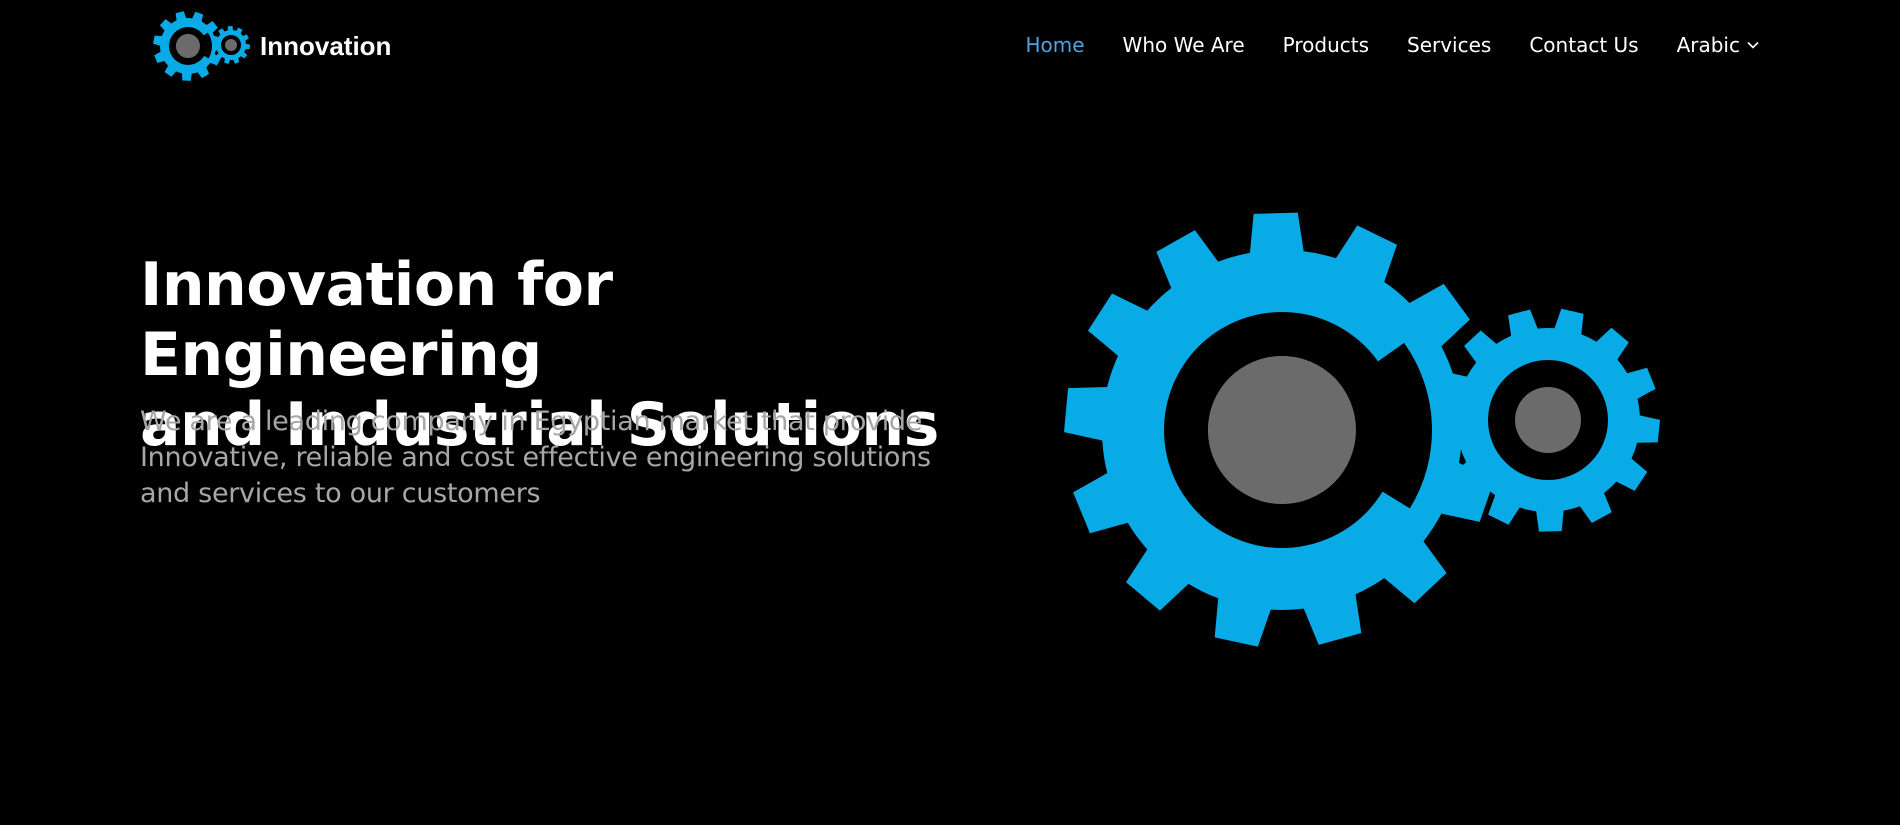 The image size is (1900, 825). I want to click on logo-small-gear, so click(231, 45).